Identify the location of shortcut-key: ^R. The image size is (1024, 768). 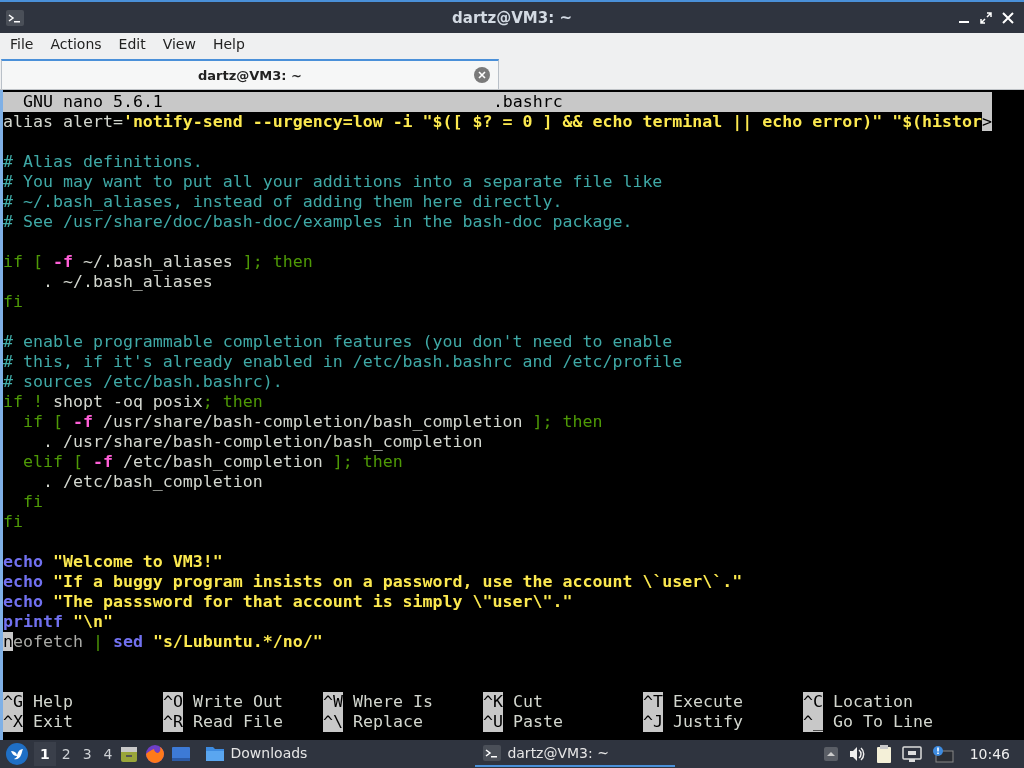
(173, 722).